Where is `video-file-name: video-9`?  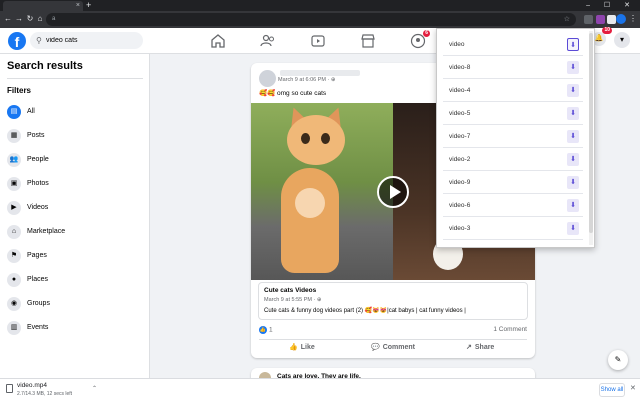
video-file-name: video-9 is located at coordinates (460, 182).